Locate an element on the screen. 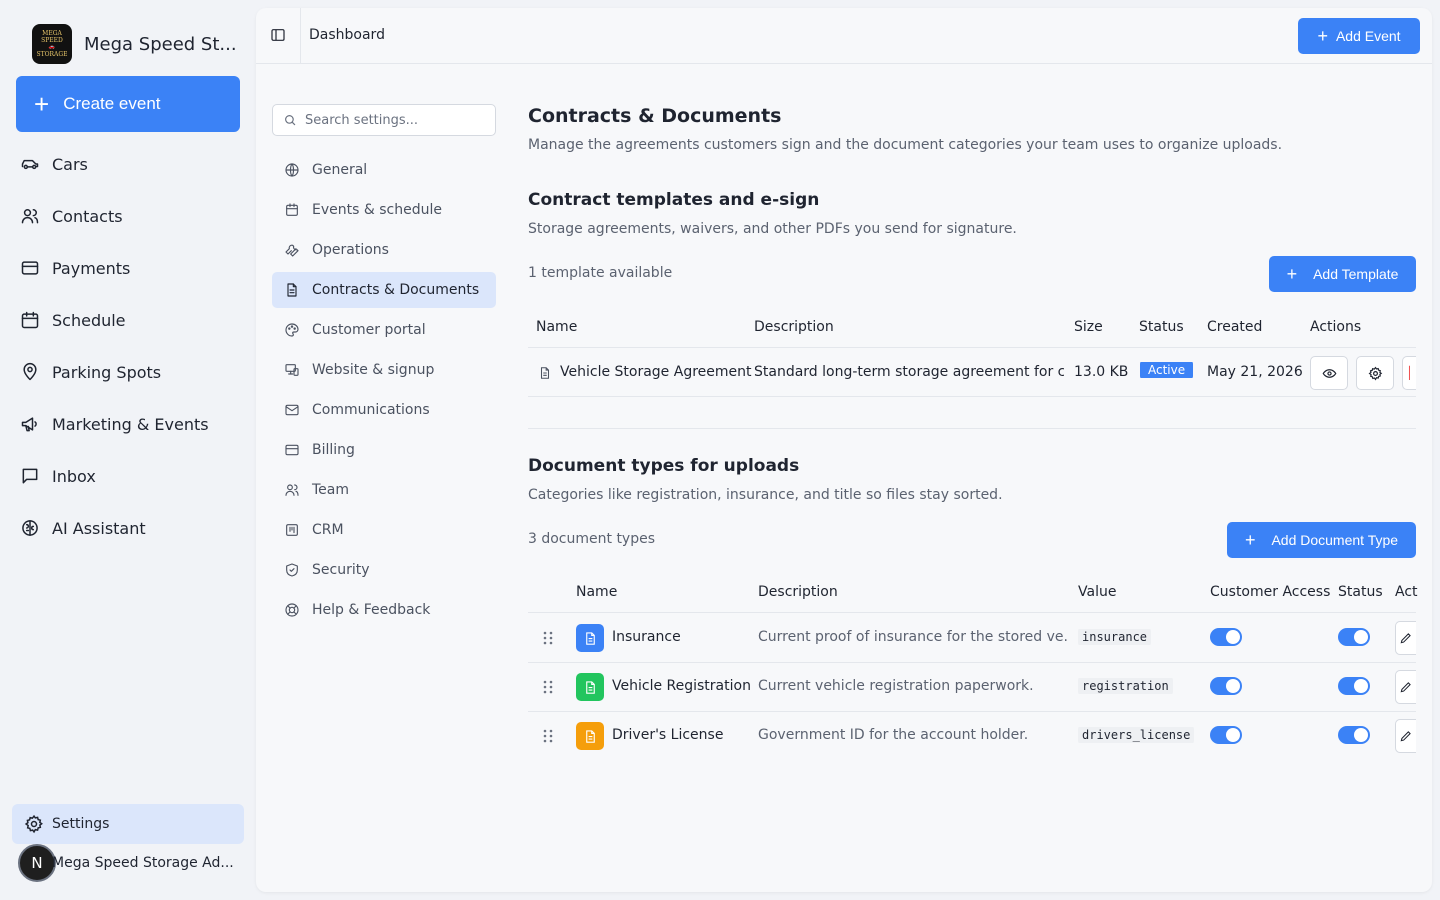 The image size is (1440, 900). top-bar: Dashboard + Add Event is located at coordinates (844, 36).